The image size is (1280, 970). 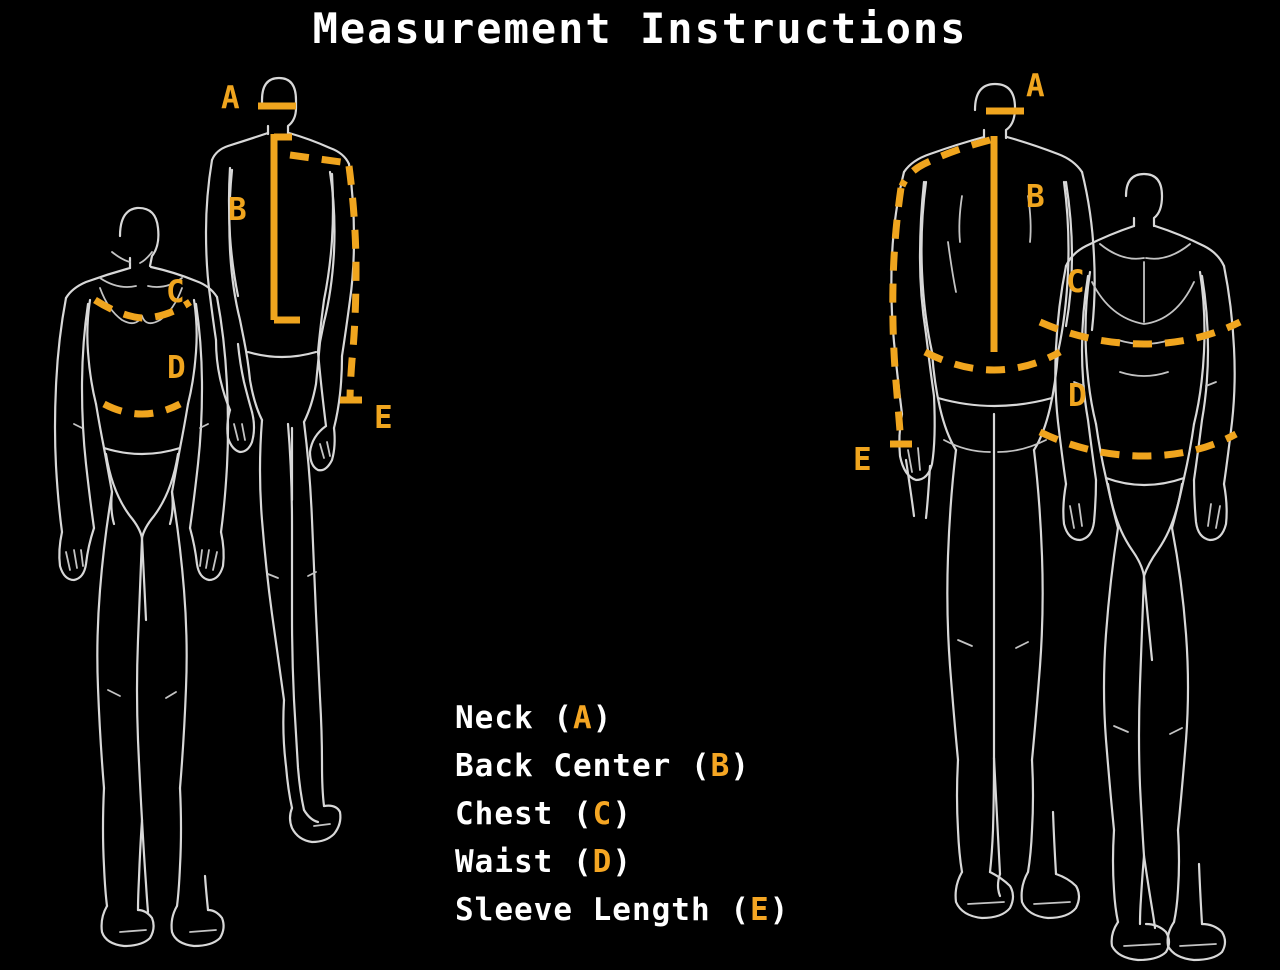 What do you see at coordinates (1138, 444) in the screenshot?
I see `measurement-line-waist-right` at bounding box center [1138, 444].